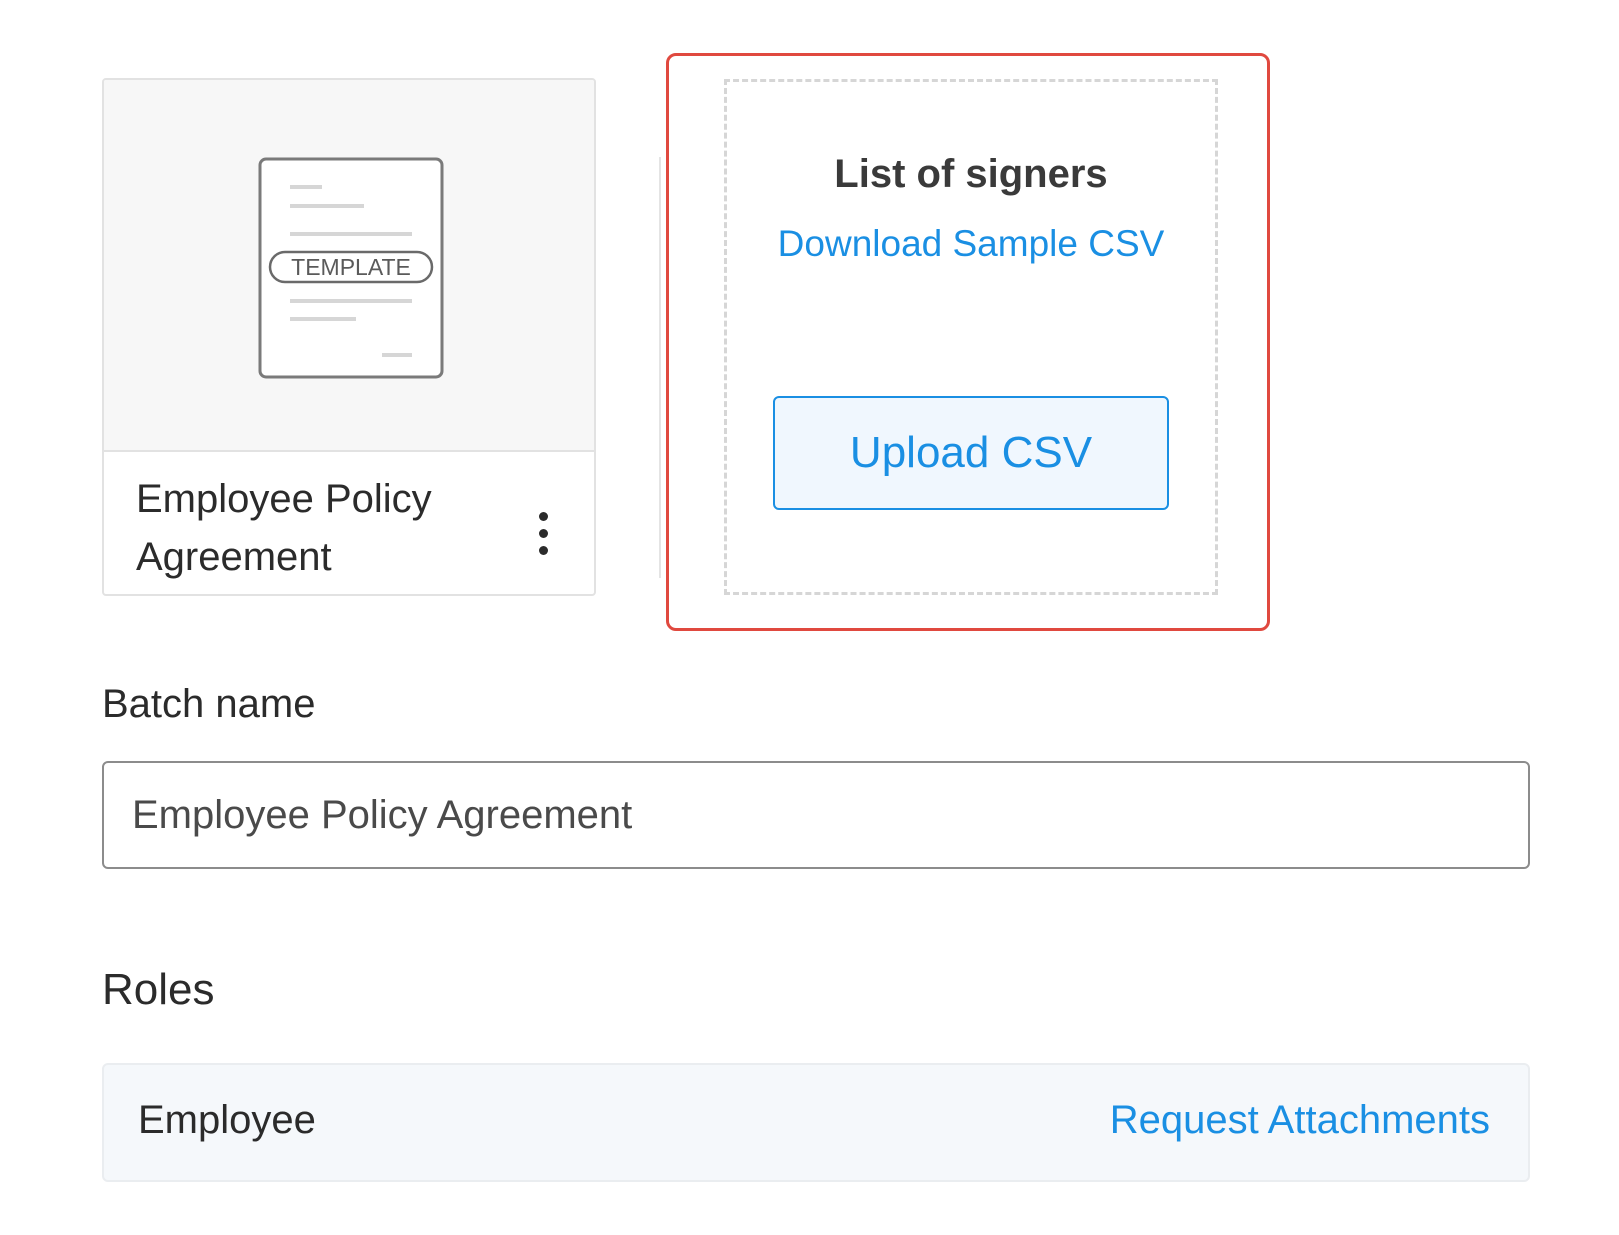 Image resolution: width=1619 pixels, height=1235 pixels. I want to click on template-document-icon: TEMPLATE, so click(351, 268).